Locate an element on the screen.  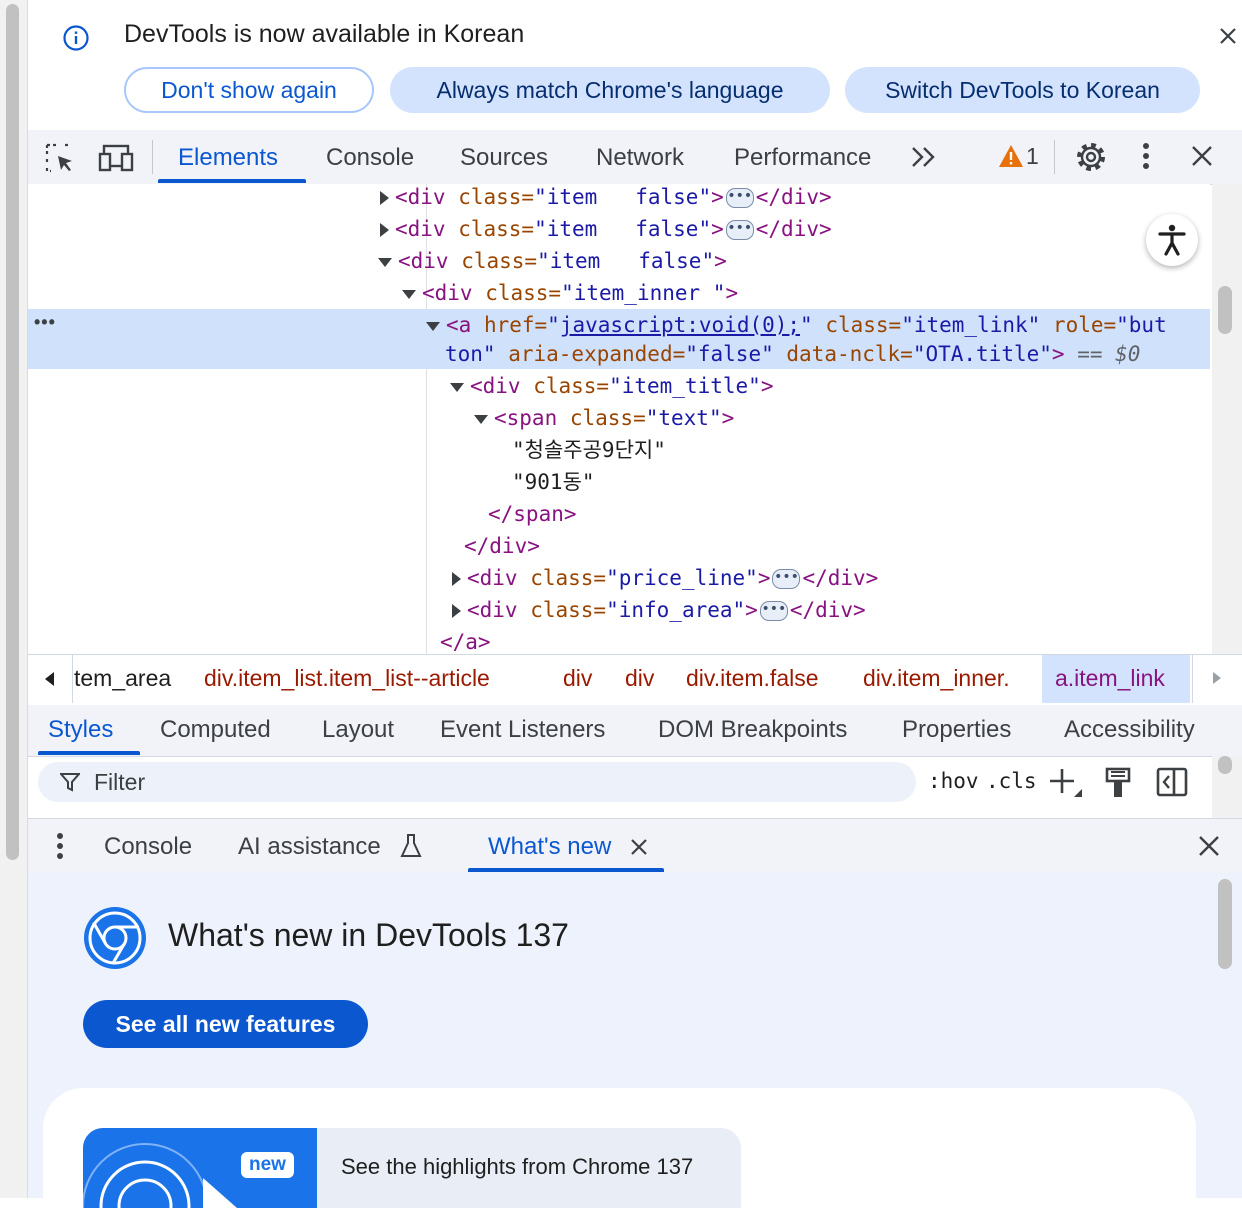
dom-node: <div class="item_inner "> is located at coordinates (570, 293).